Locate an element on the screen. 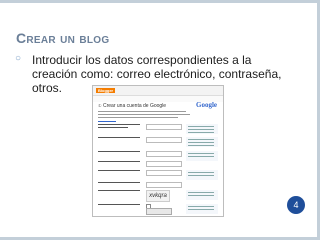 The width and height of the screenshot is (320, 240). google-logo: Google is located at coordinates (206, 105).